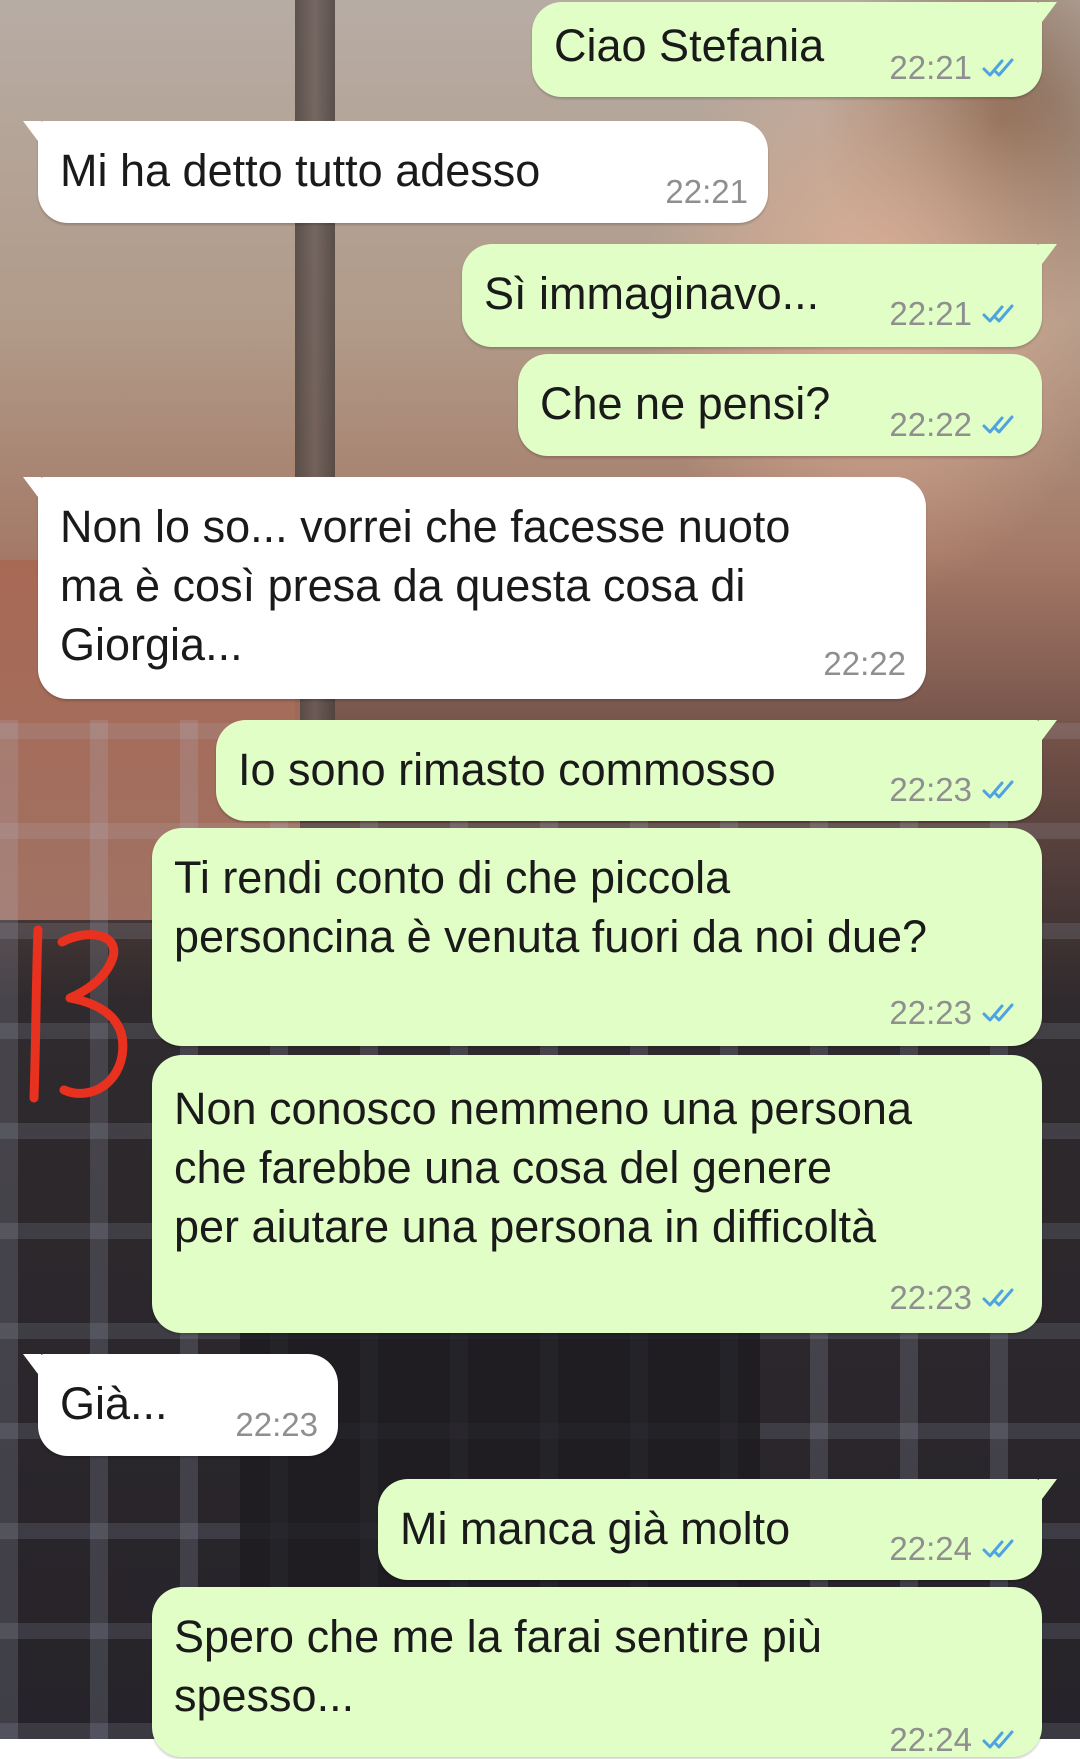 The height and width of the screenshot is (1759, 1080). Describe the element at coordinates (425, 526) in the screenshot. I see `message-text-line: Non lo so... vorrei che facesse nuoto` at that location.